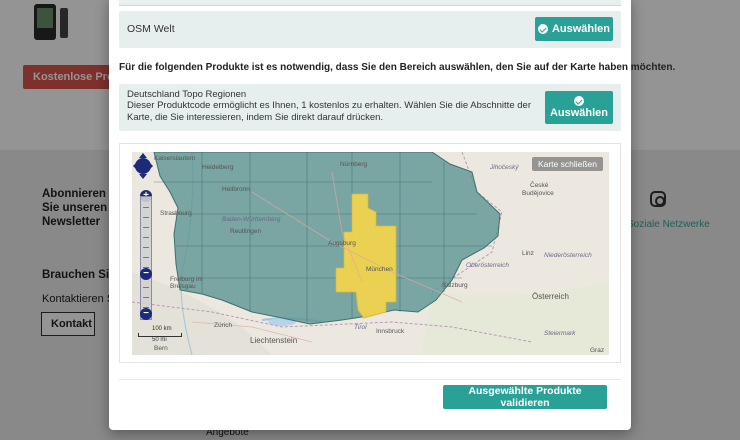  Describe the element at coordinates (370, 29) in the screenshot. I see `product-row-osm: OSM Welt Auswählen` at that location.